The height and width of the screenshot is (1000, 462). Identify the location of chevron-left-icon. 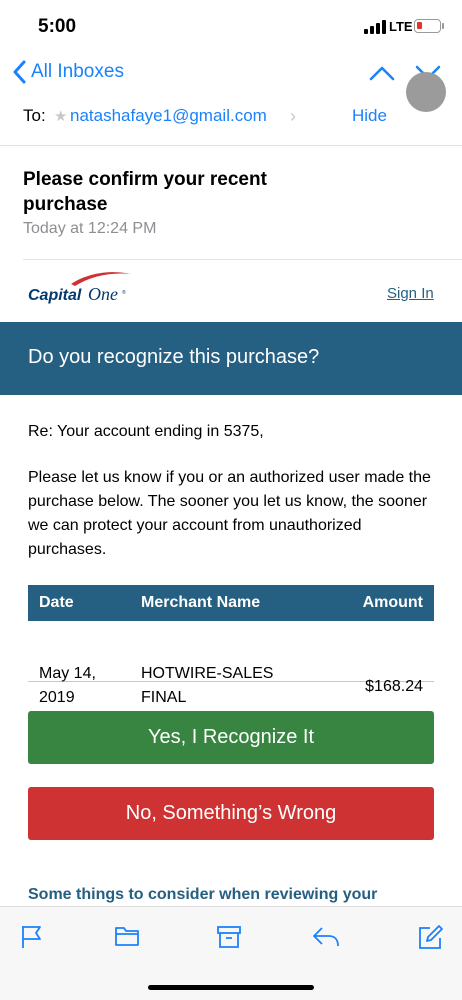
(19, 72).